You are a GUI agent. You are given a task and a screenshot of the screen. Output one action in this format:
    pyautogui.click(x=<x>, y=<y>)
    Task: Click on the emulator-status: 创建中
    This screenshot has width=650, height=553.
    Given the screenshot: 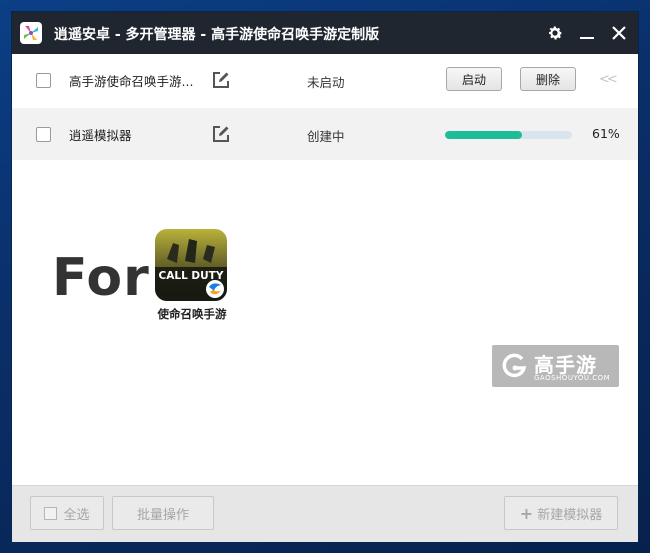 What is the action you would take?
    pyautogui.click(x=326, y=136)
    